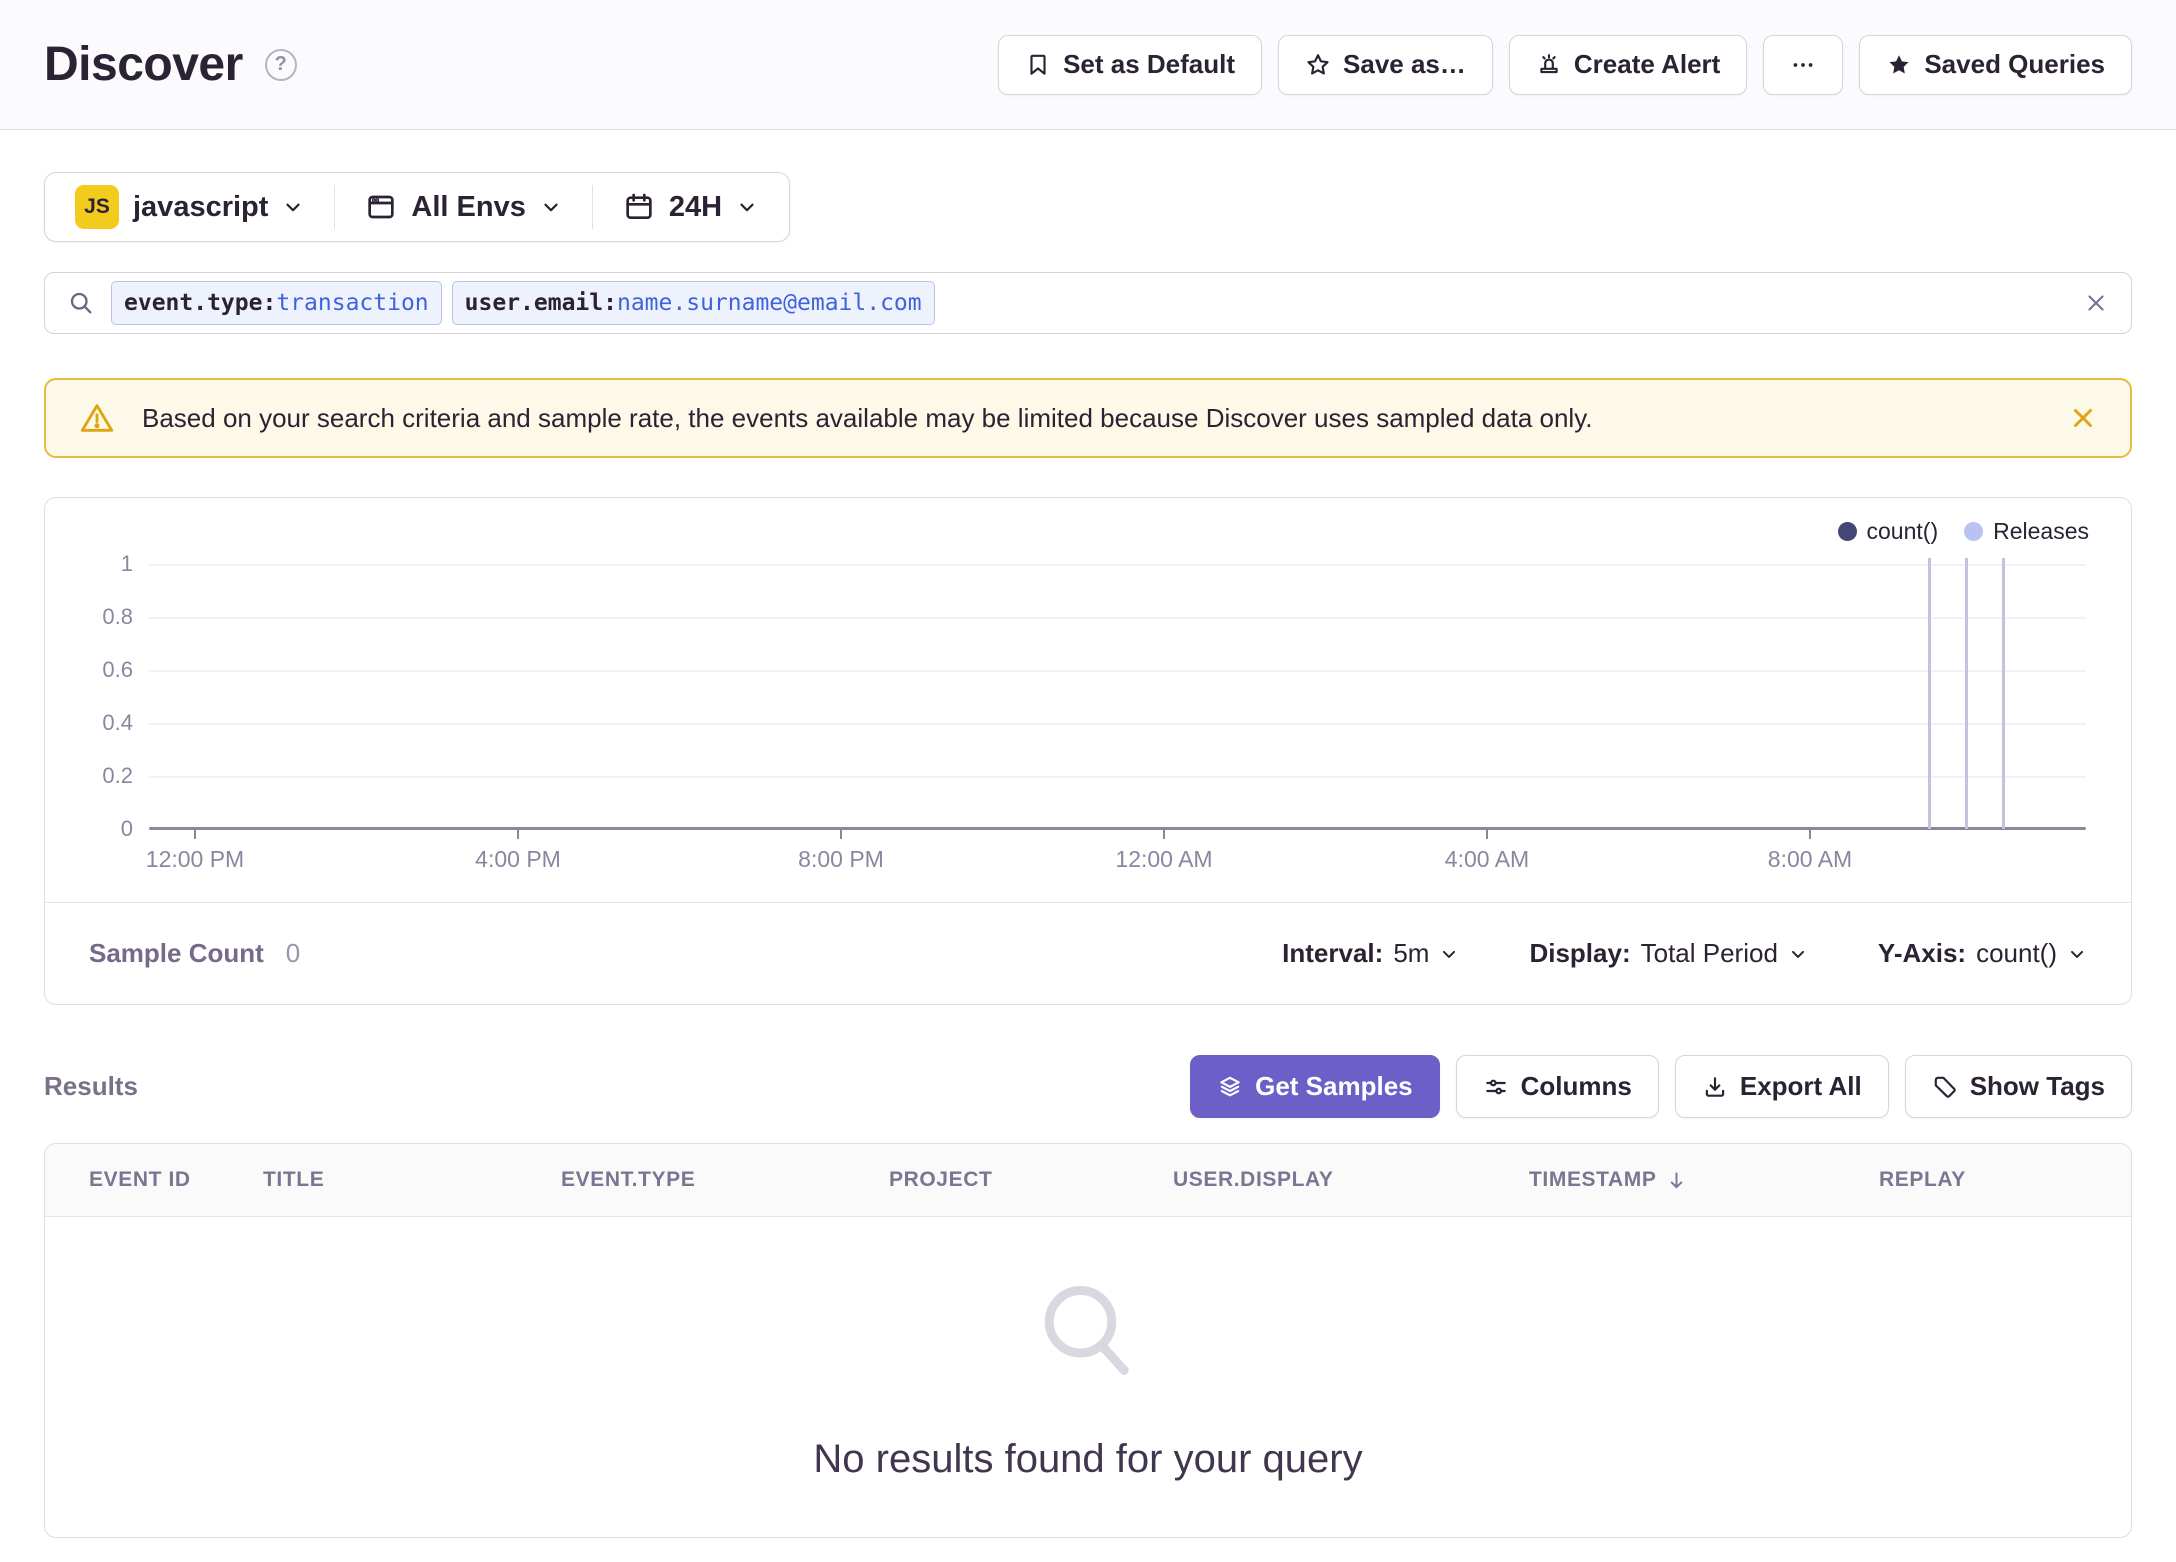 The image size is (2176, 1562). Describe the element at coordinates (2096, 303) in the screenshot. I see `clear-search-icon` at that location.